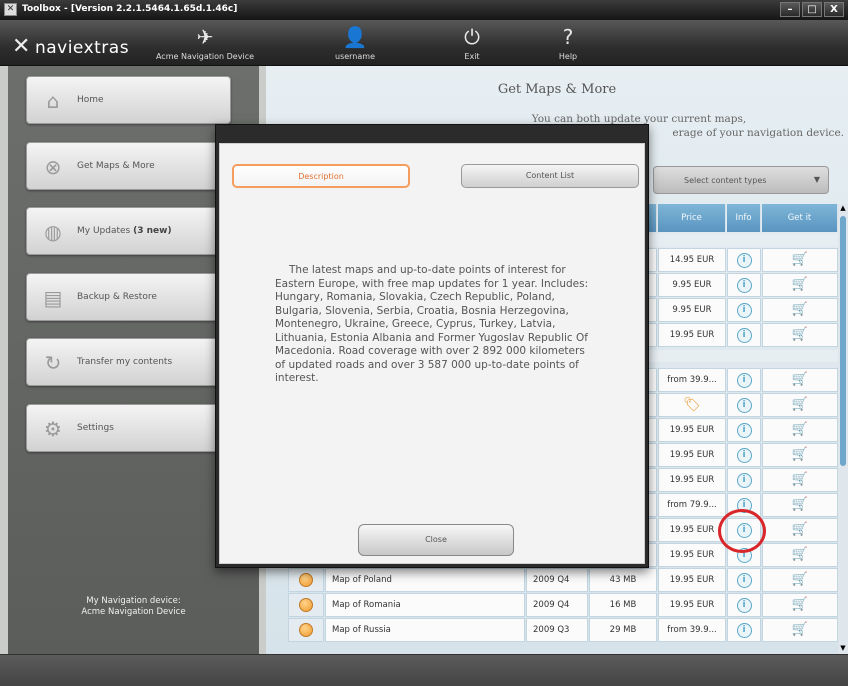 This screenshot has width=848, height=686. I want to click on exit-button: ⏻ Exit, so click(472, 42).